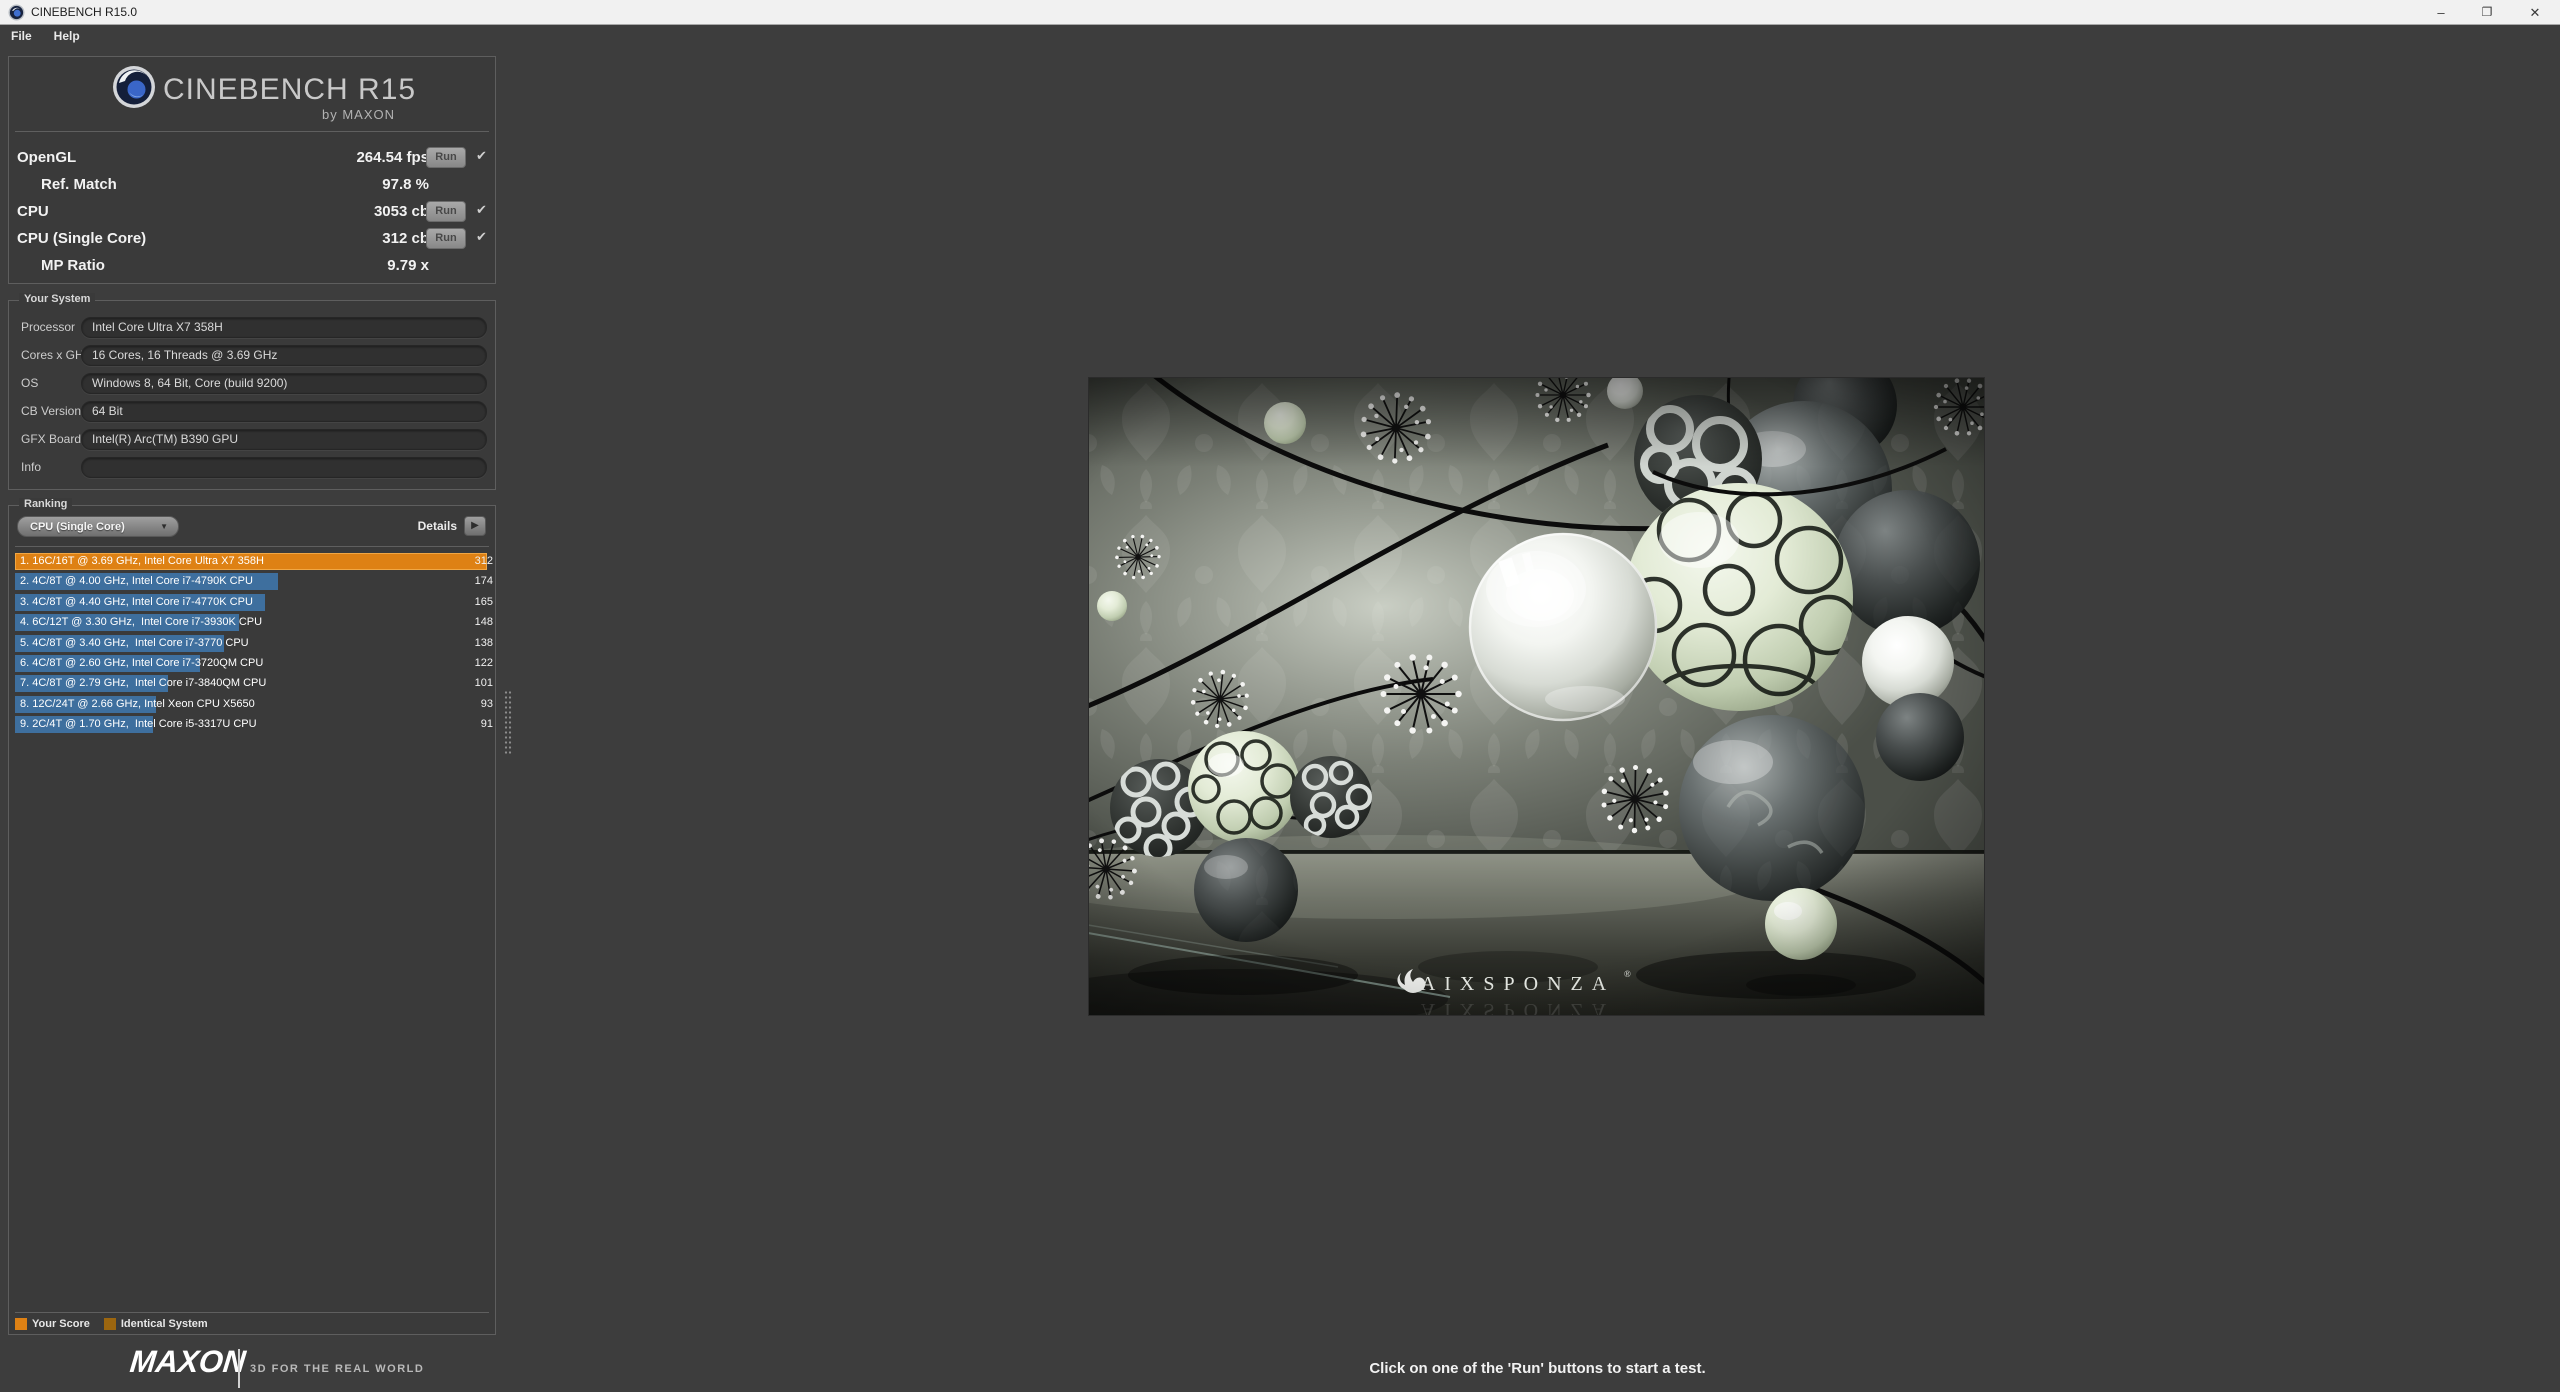 This screenshot has width=2560, height=1392. What do you see at coordinates (483, 622) in the screenshot?
I see `ranking-row-value: 148` at bounding box center [483, 622].